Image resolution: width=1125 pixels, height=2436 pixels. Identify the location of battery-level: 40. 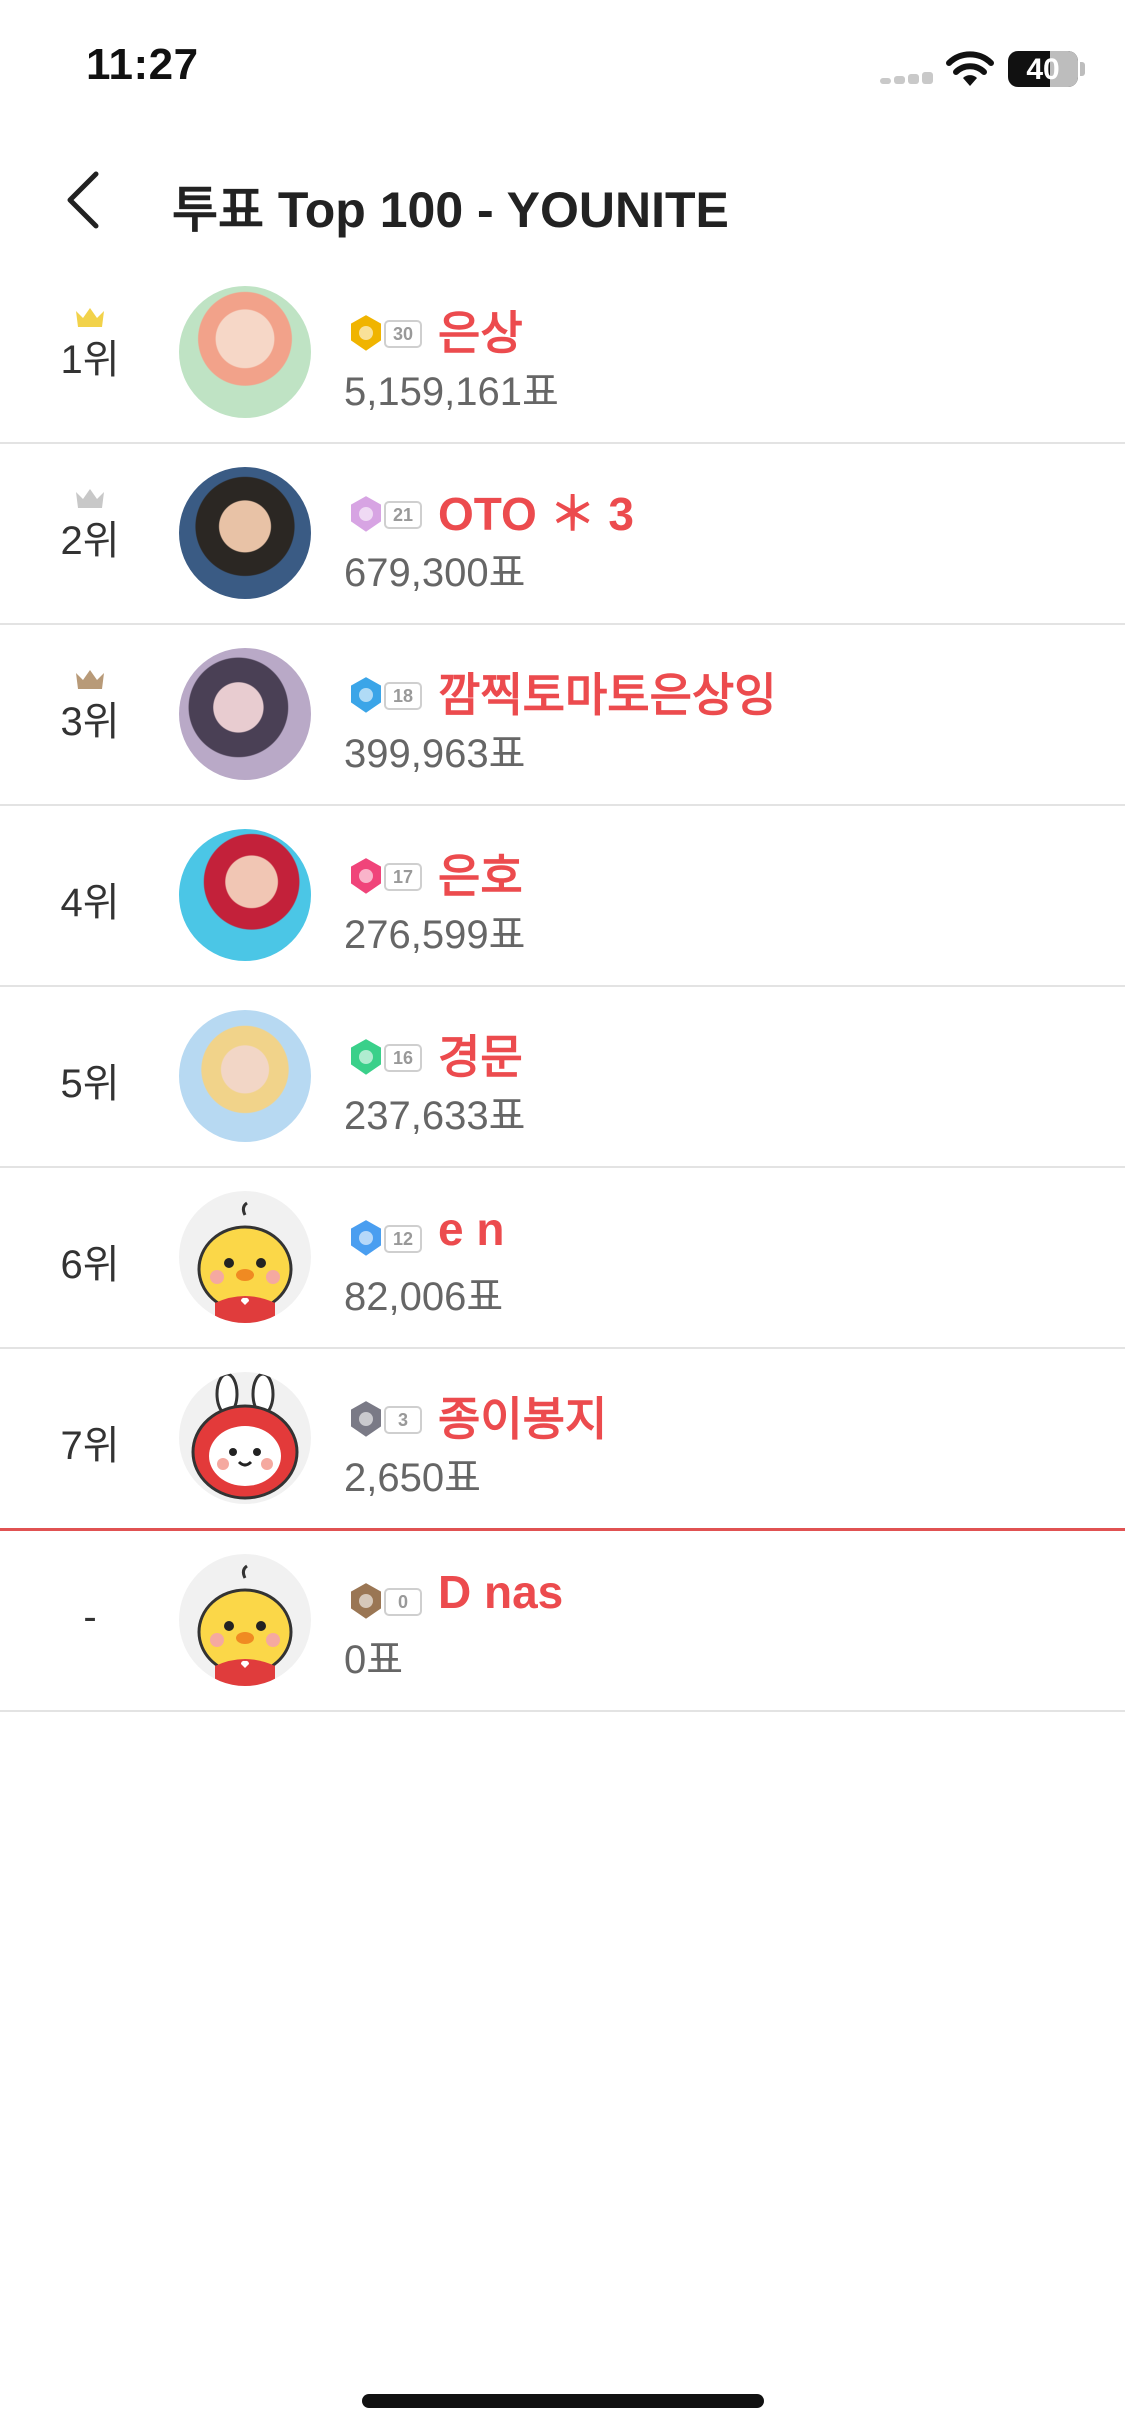
(1043, 69).